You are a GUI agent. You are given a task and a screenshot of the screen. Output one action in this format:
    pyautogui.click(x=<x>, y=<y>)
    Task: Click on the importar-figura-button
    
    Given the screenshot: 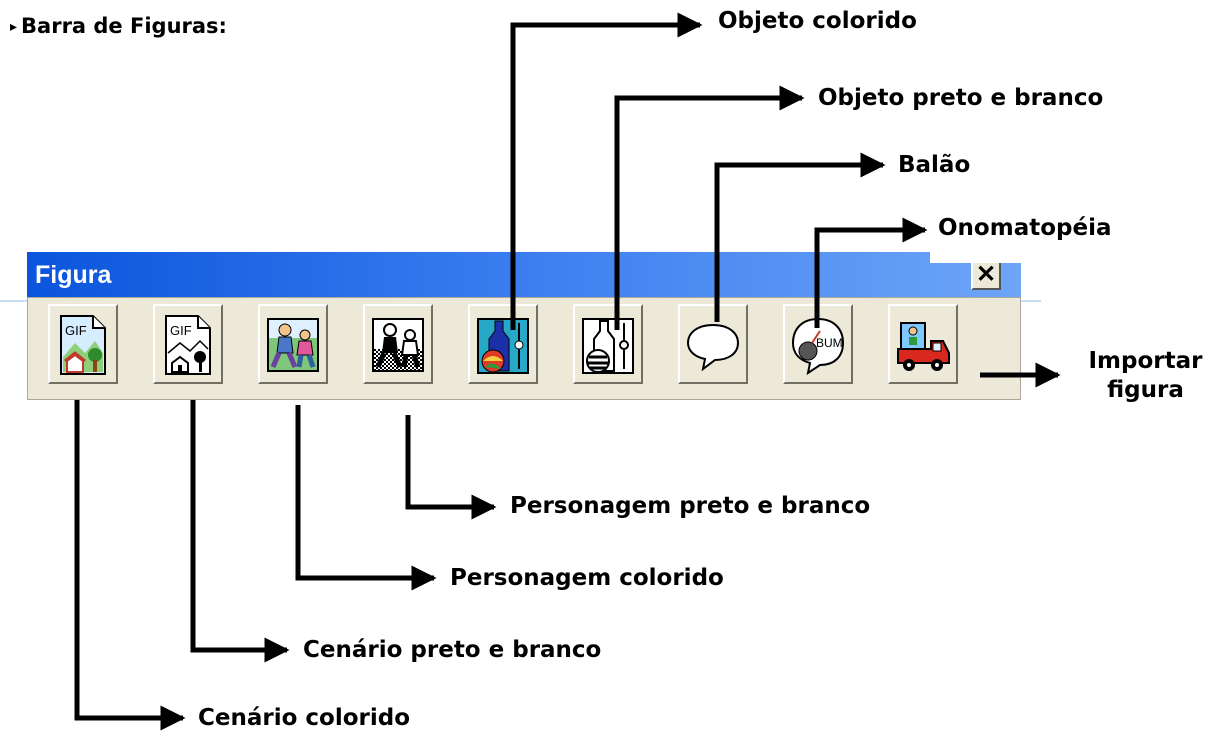 What is the action you would take?
    pyautogui.click(x=923, y=344)
    